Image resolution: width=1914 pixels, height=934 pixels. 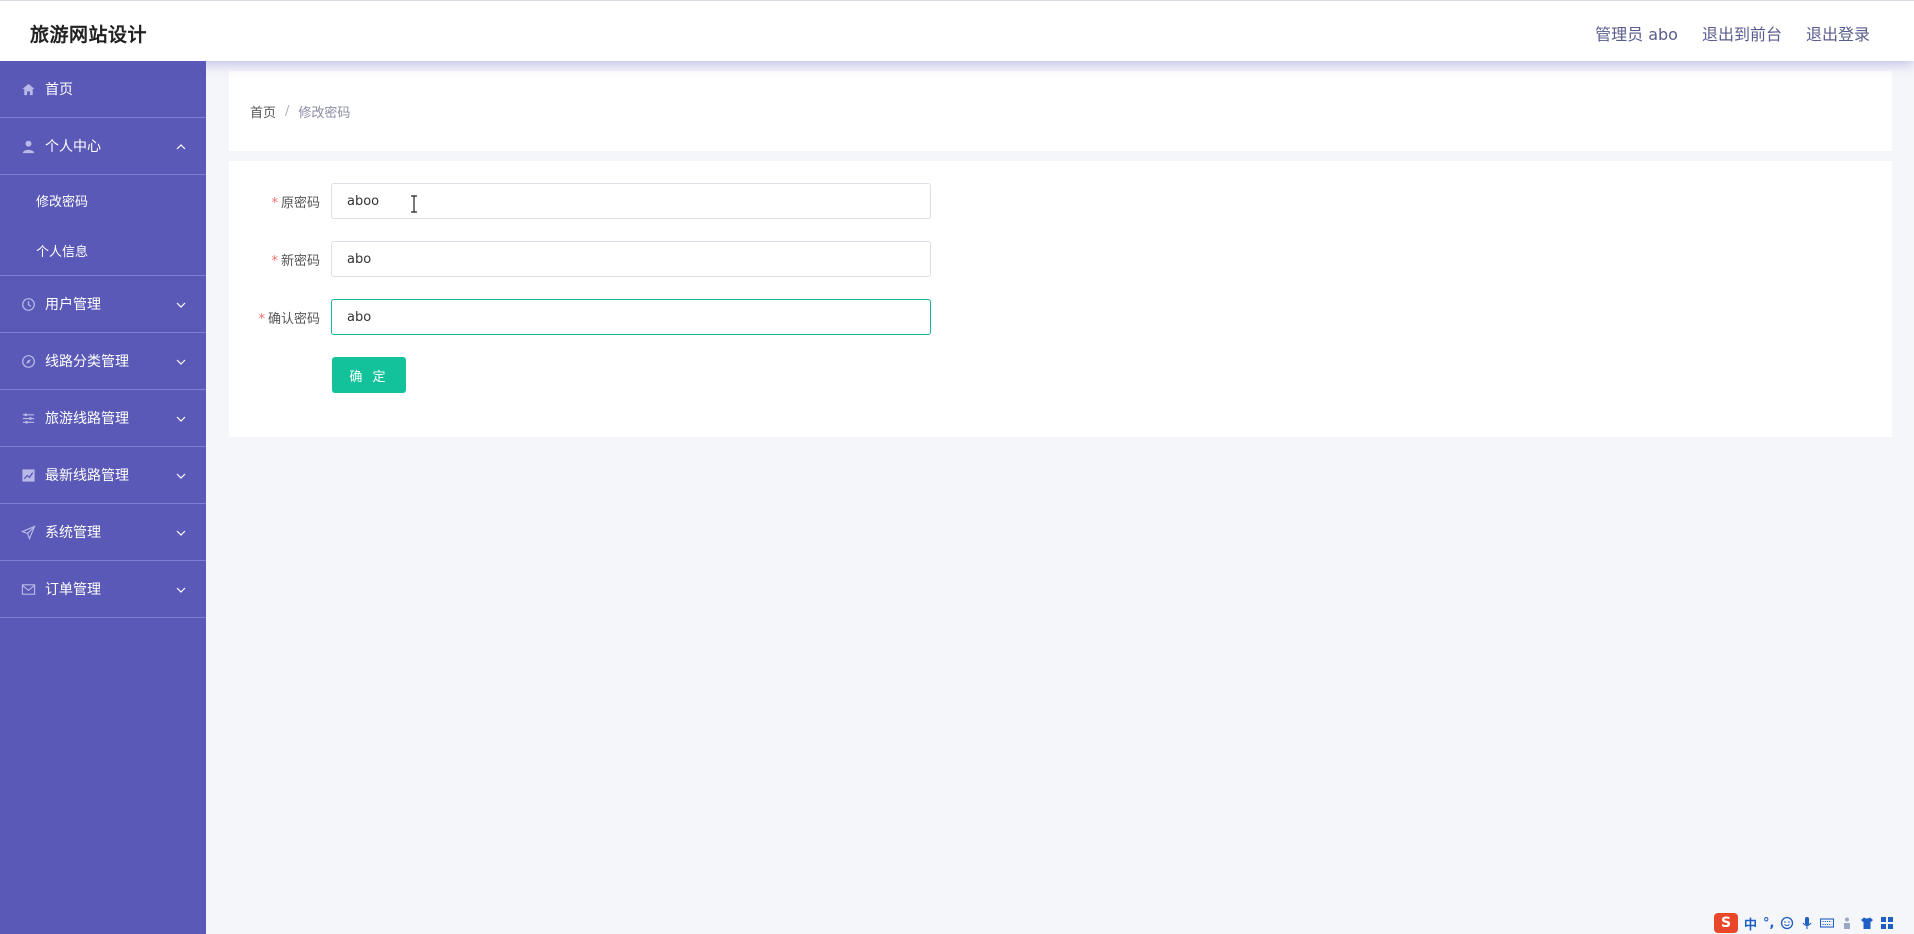 What do you see at coordinates (59, 90) in the screenshot?
I see `sidebar-item-label: 首页` at bounding box center [59, 90].